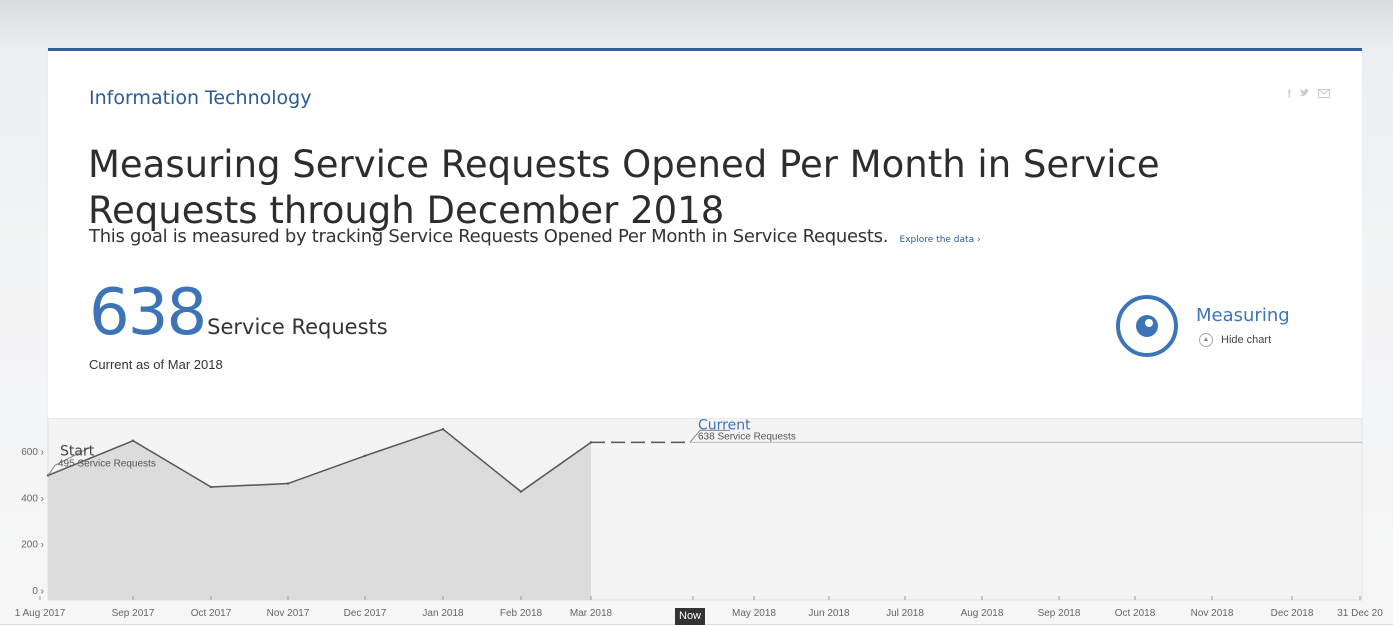  I want to click on x-tick-label: Dec 2017, so click(365, 613).